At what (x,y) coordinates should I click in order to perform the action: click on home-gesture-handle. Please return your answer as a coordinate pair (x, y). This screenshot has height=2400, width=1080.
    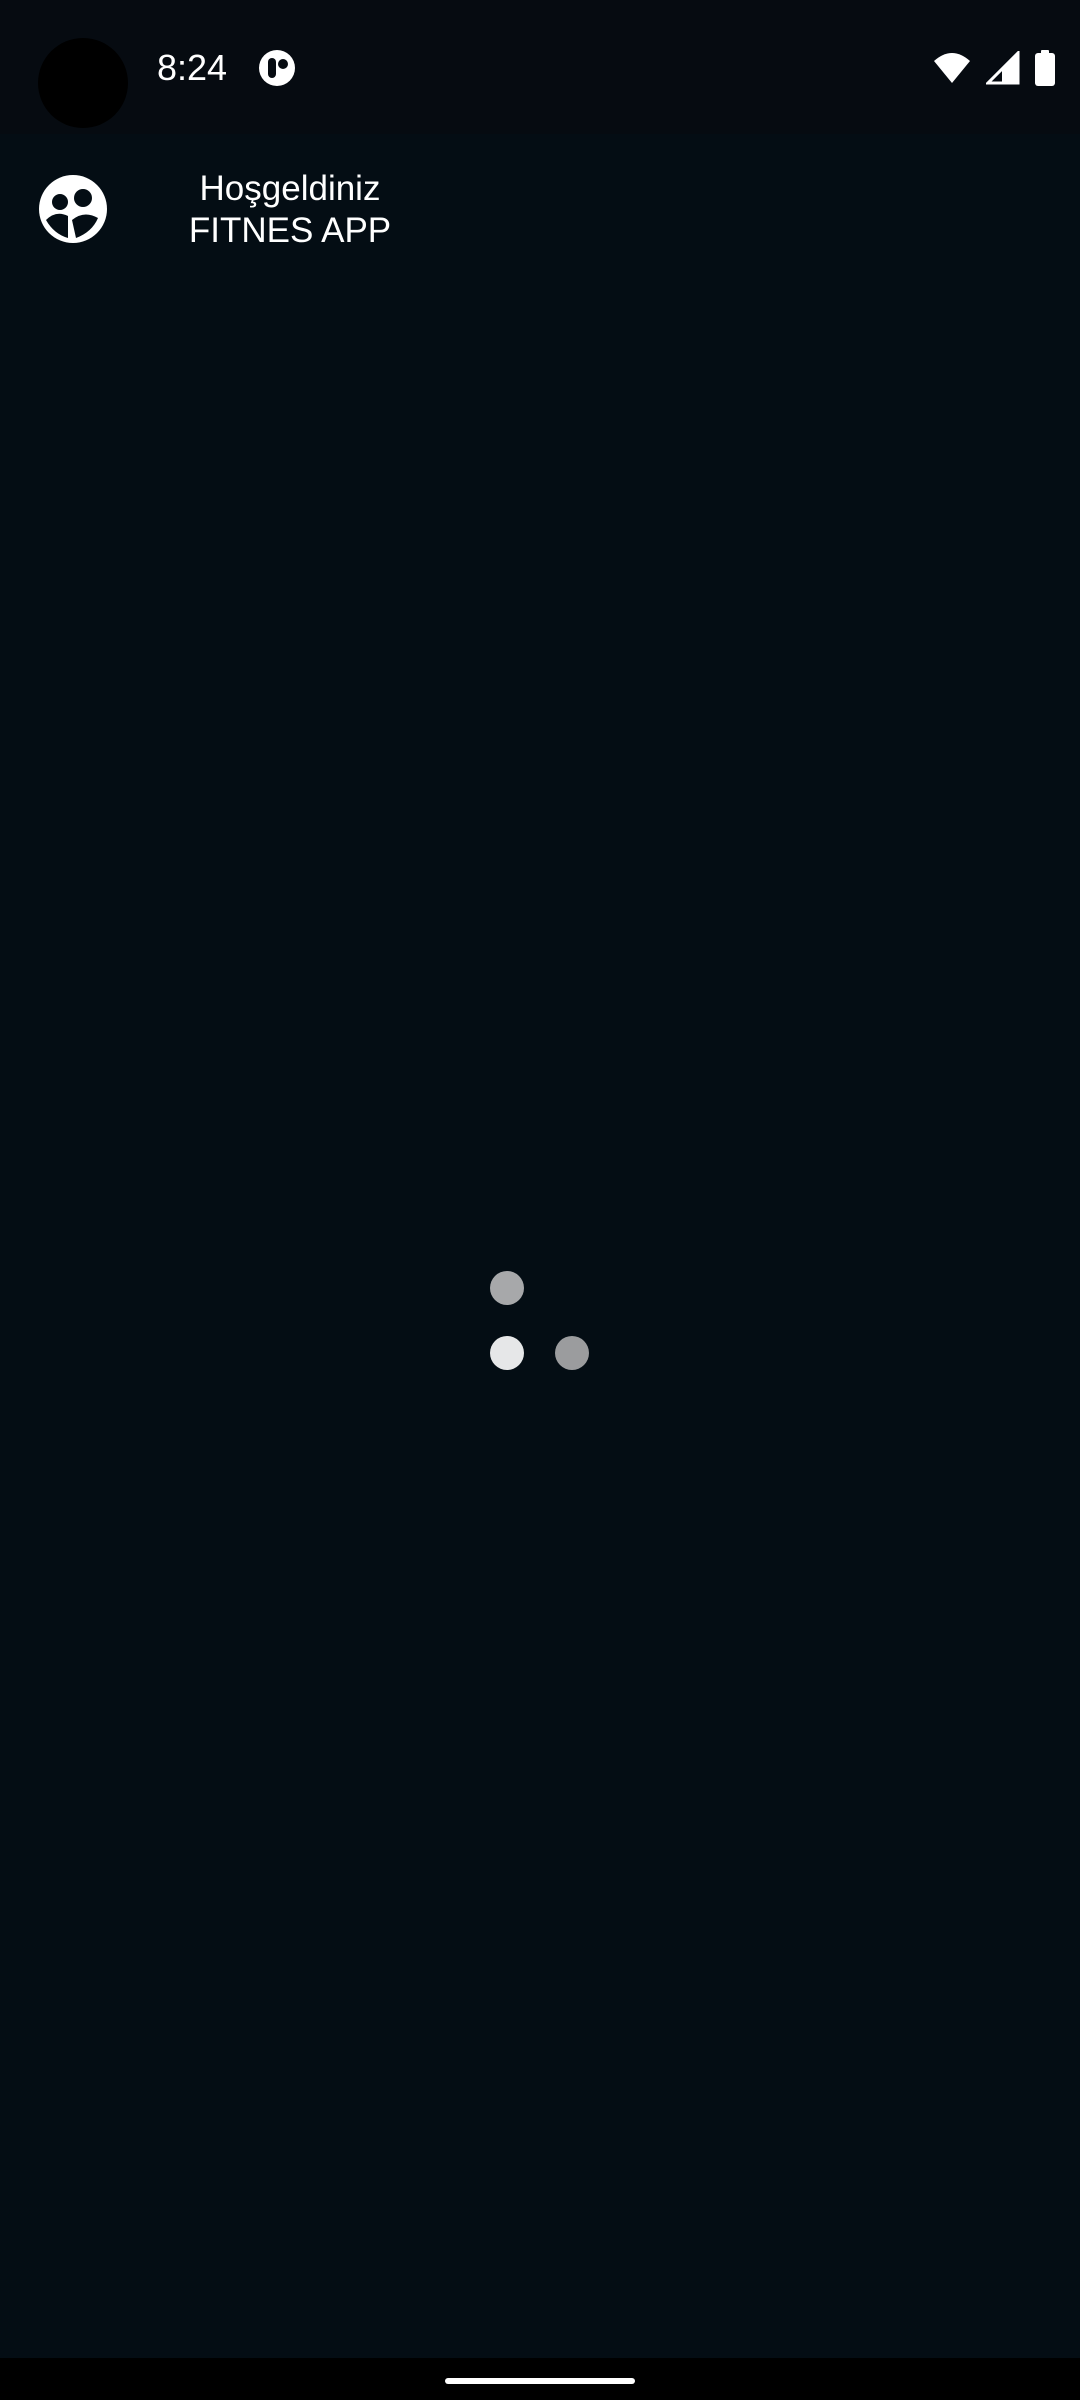
    Looking at the image, I should click on (540, 2381).